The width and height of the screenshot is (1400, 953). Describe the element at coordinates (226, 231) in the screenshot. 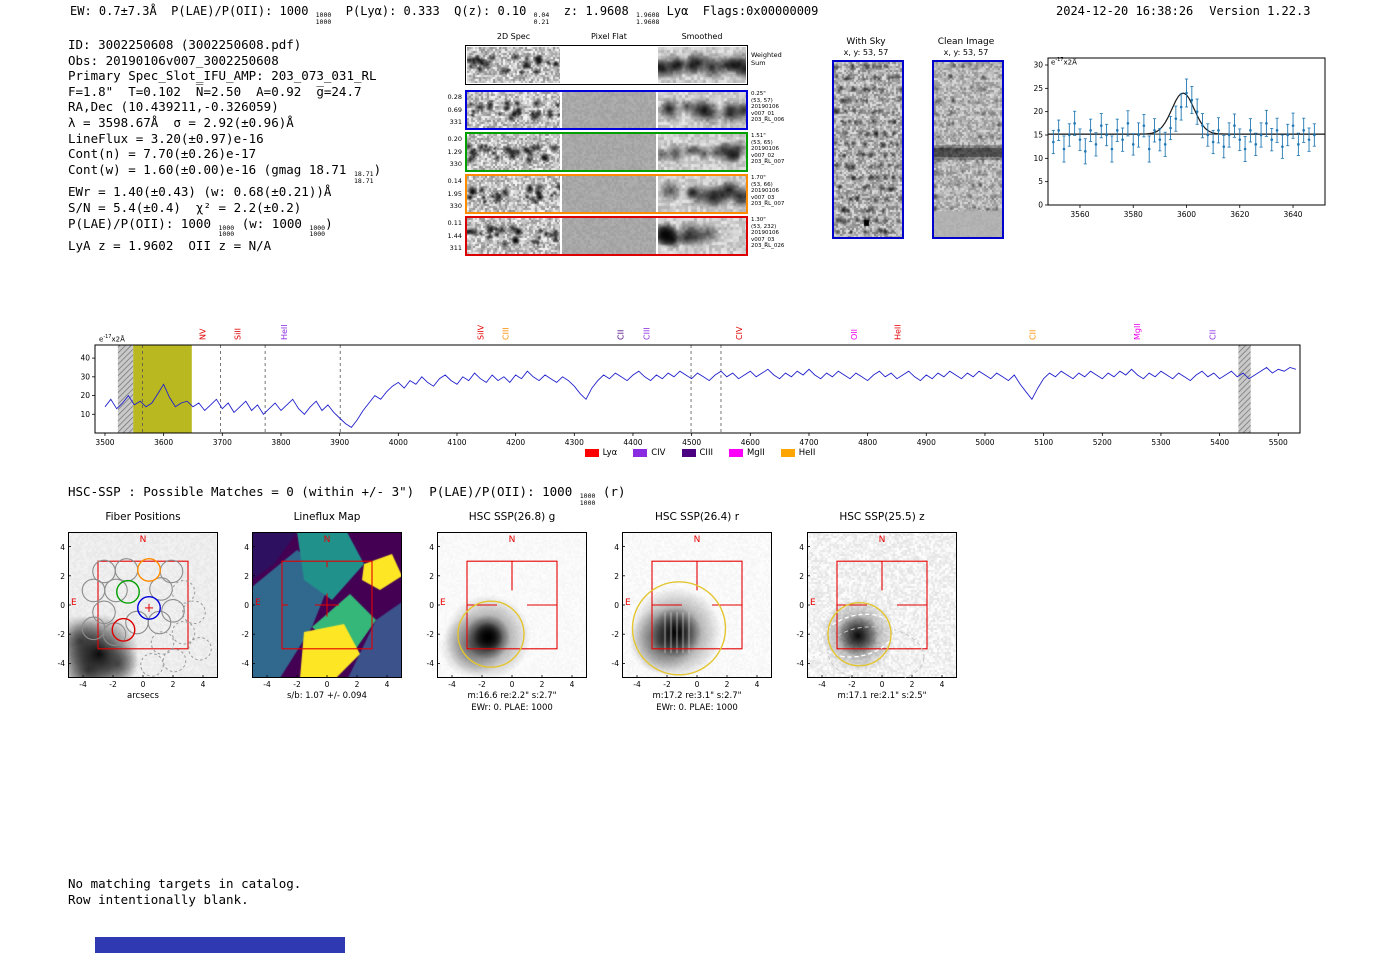

I see `plae-stack: 1000 1000` at that location.